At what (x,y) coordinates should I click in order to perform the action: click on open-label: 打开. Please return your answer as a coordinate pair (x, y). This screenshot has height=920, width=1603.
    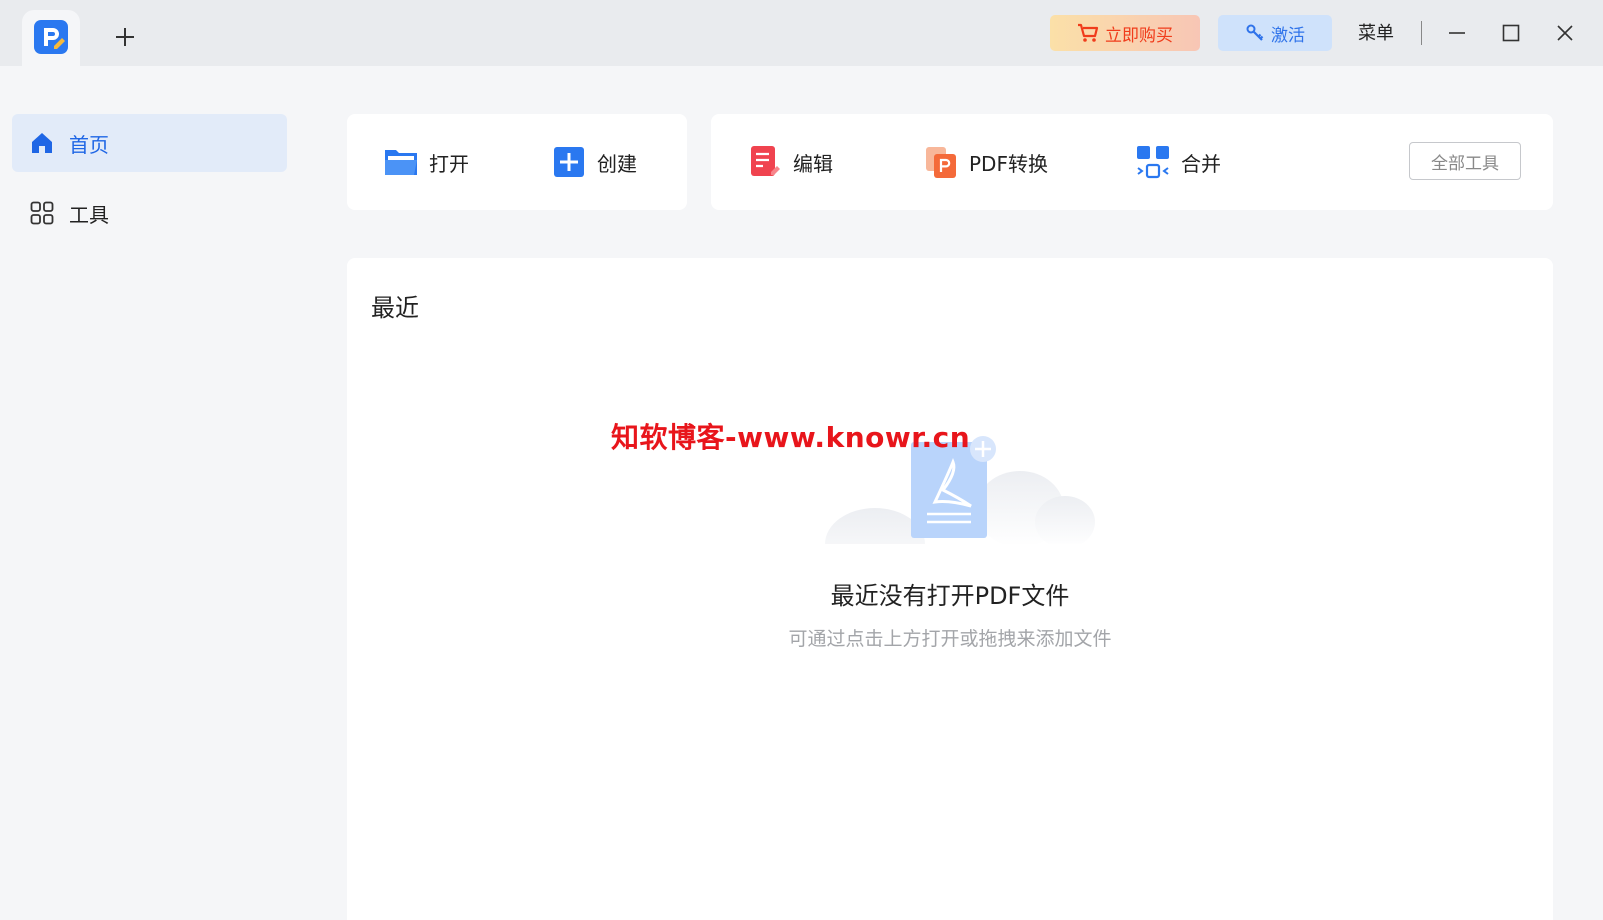
    Looking at the image, I should click on (449, 163).